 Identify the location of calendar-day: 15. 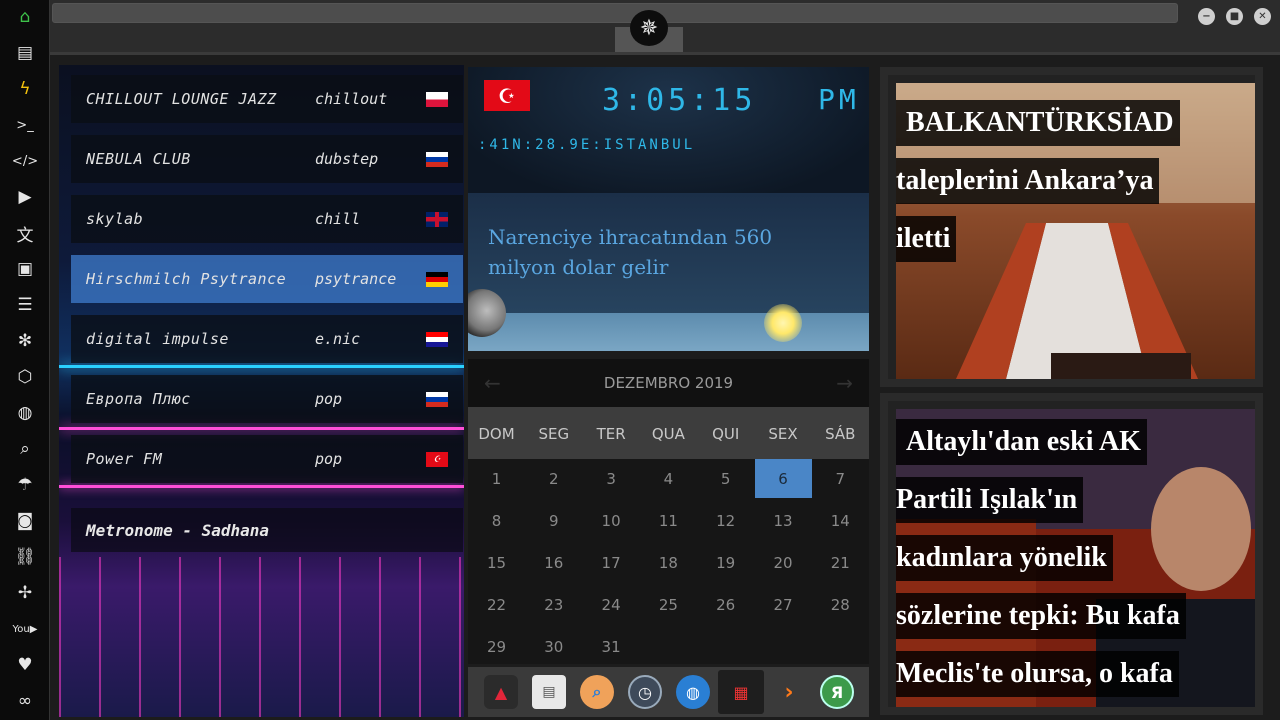
(496, 562).